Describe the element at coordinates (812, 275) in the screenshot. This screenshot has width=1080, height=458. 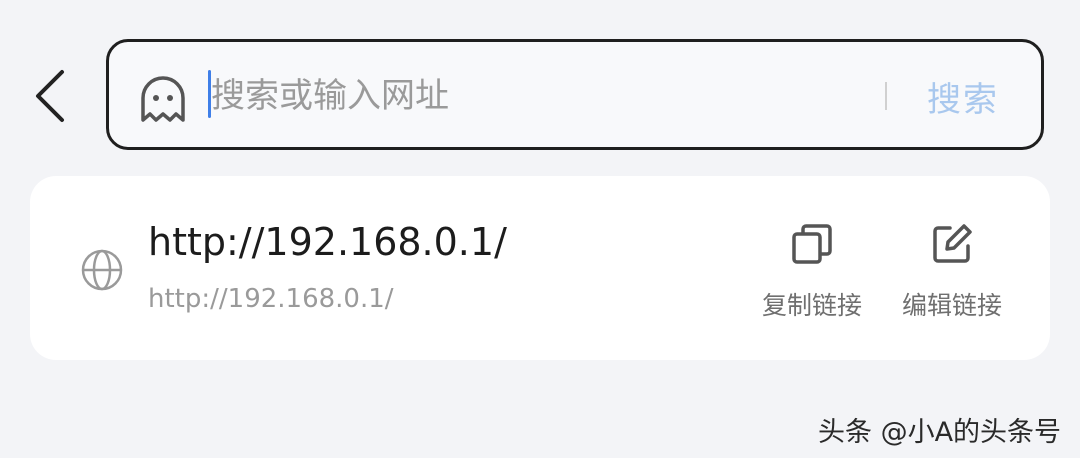
I see `copy-link-button: 复制链接` at that location.